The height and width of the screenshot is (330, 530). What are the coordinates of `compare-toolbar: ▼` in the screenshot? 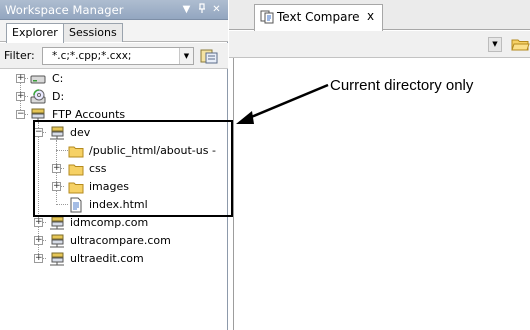 It's located at (379, 44).